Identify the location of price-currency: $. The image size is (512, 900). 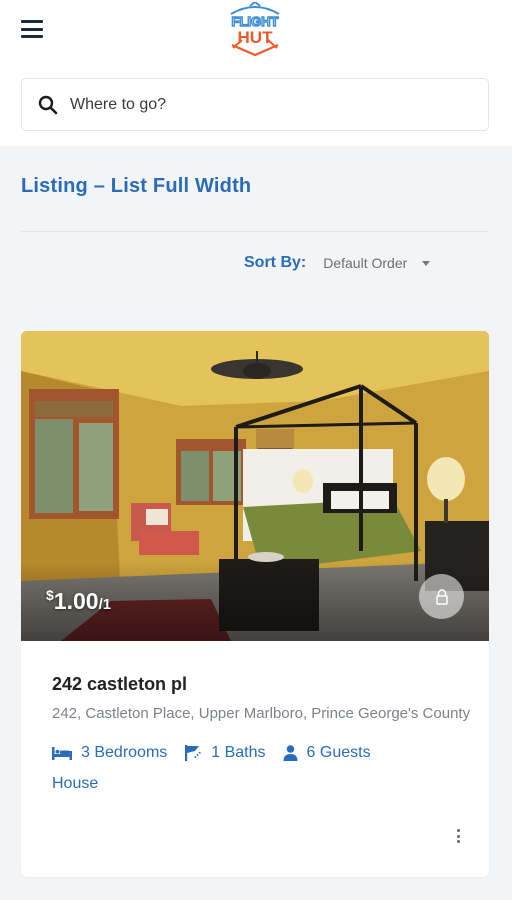
(50, 595).